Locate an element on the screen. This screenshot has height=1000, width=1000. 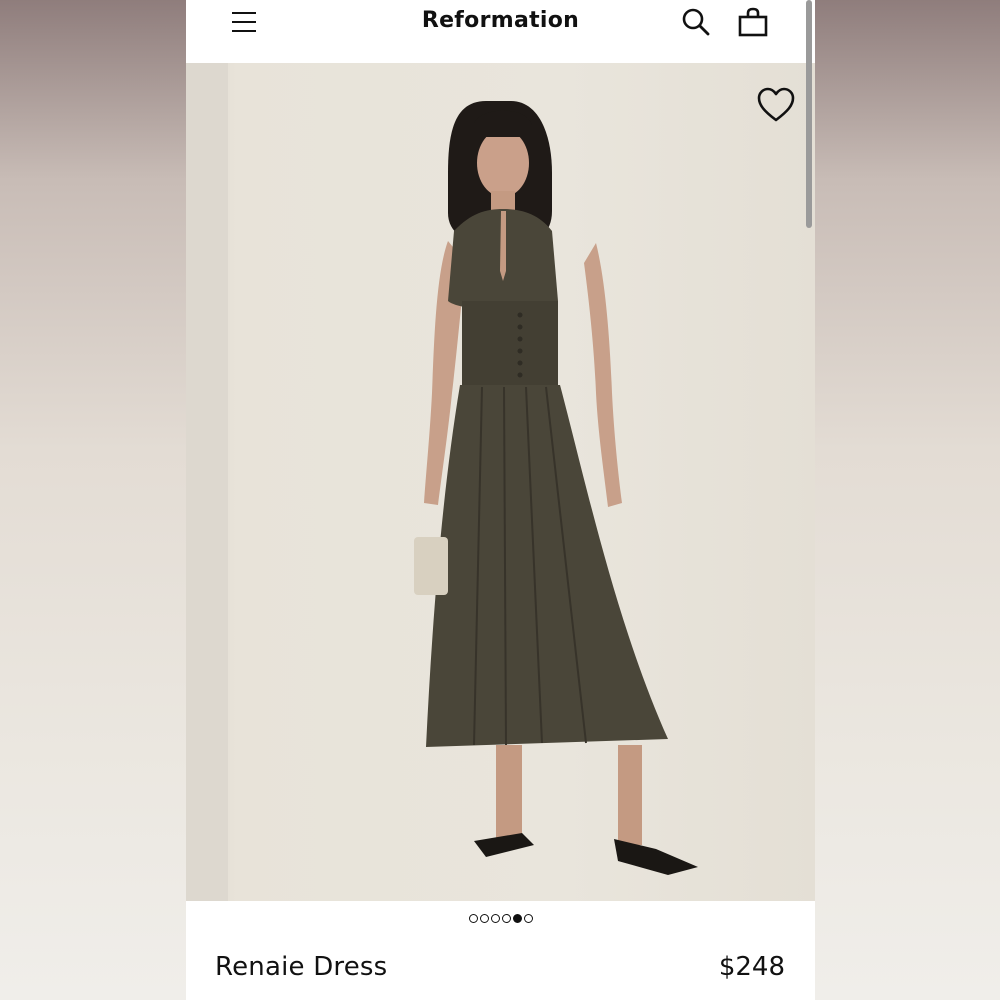
heart-icon is located at coordinates (776, 104).